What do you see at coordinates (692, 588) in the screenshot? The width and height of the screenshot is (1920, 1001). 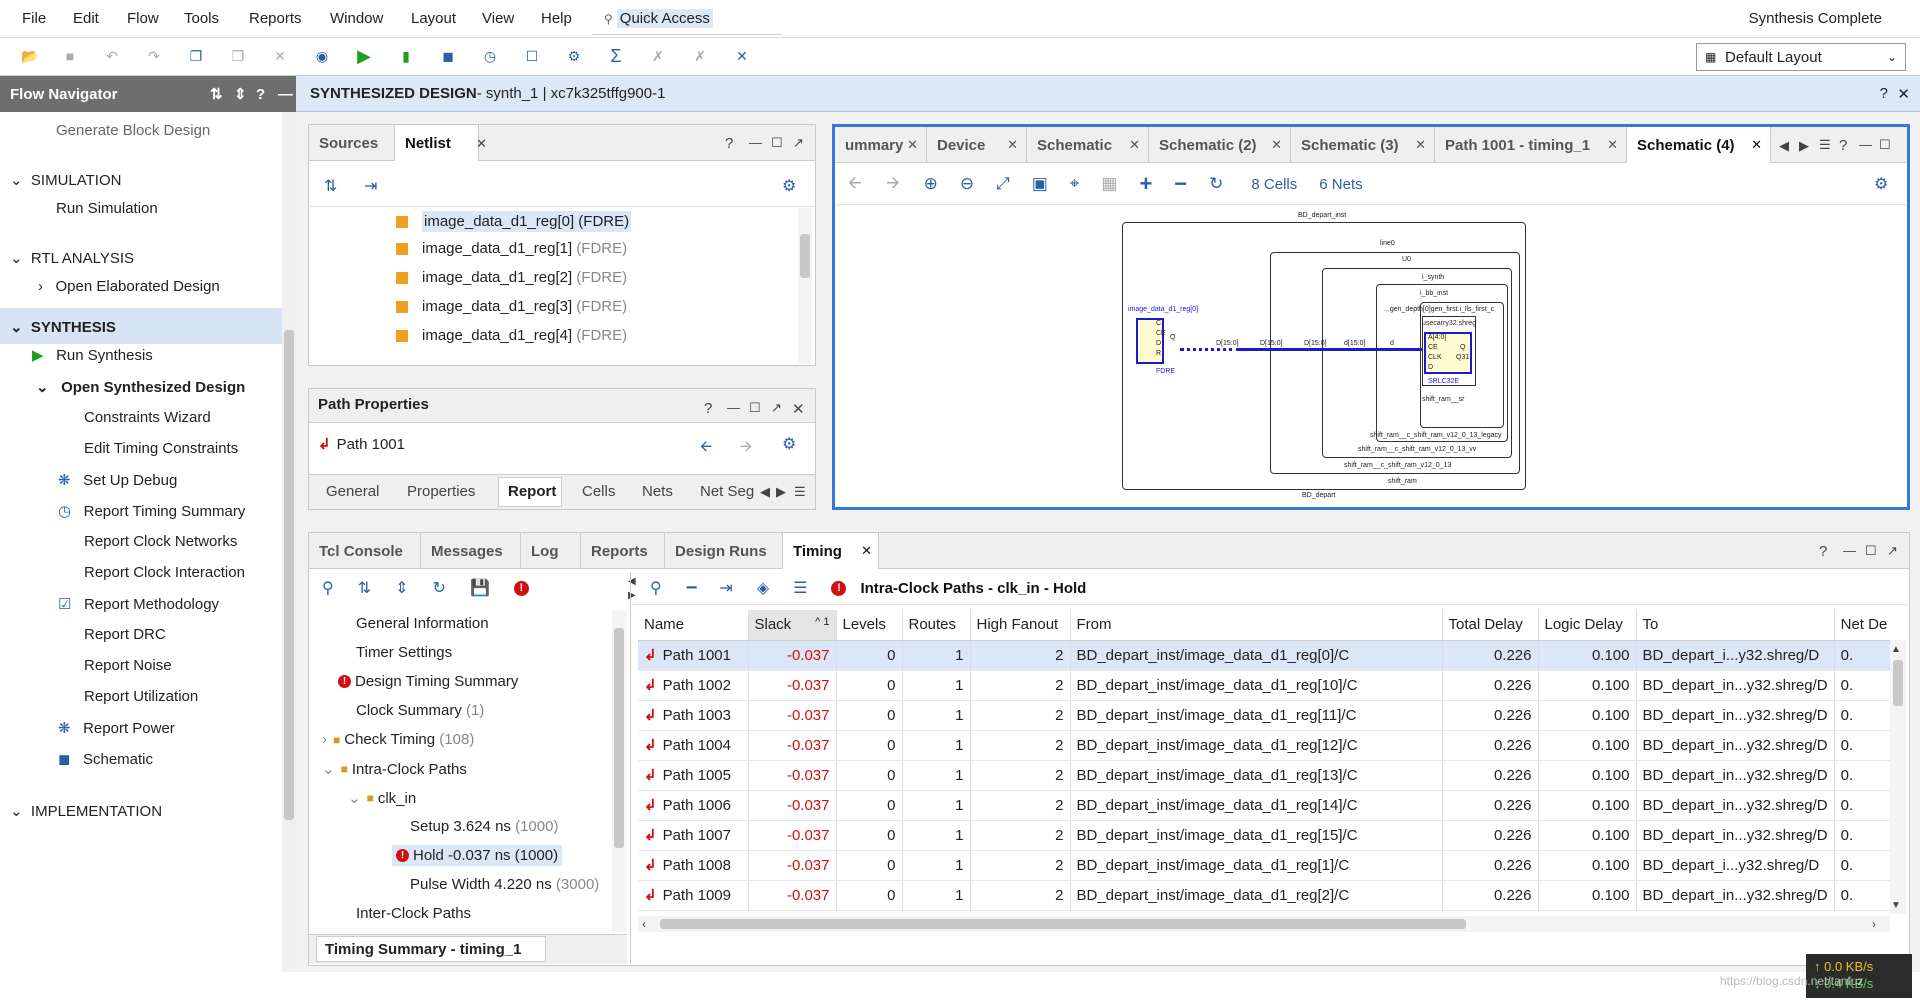 I see `collapse-icon: −` at bounding box center [692, 588].